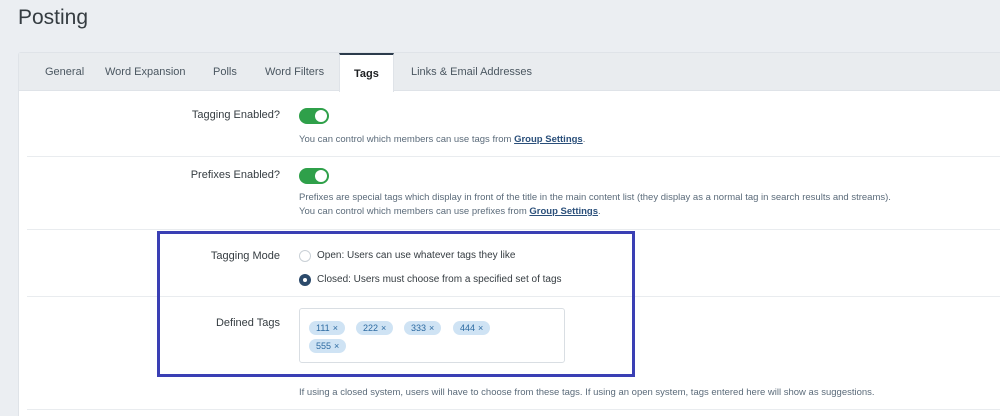 This screenshot has height=416, width=1000. I want to click on tagging-enabled-toggle, so click(314, 116).